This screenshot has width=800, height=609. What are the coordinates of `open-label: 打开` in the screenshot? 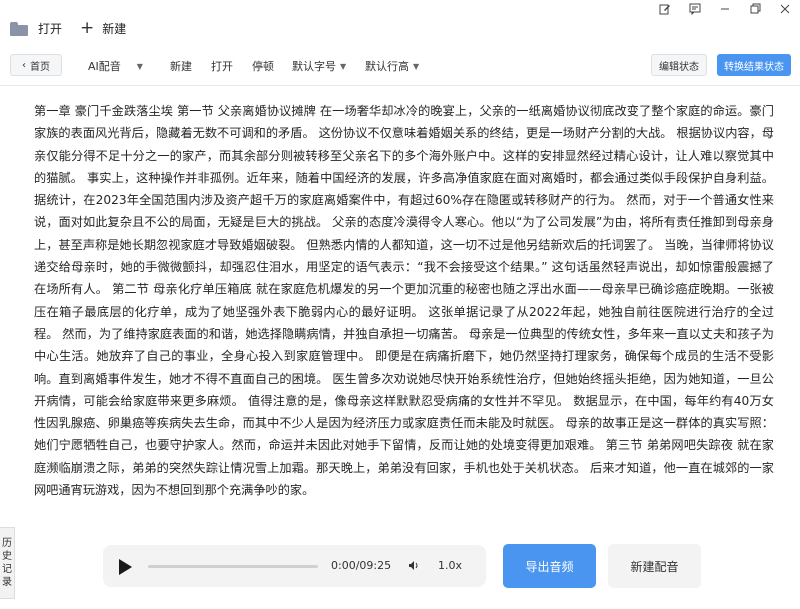 It's located at (222, 66).